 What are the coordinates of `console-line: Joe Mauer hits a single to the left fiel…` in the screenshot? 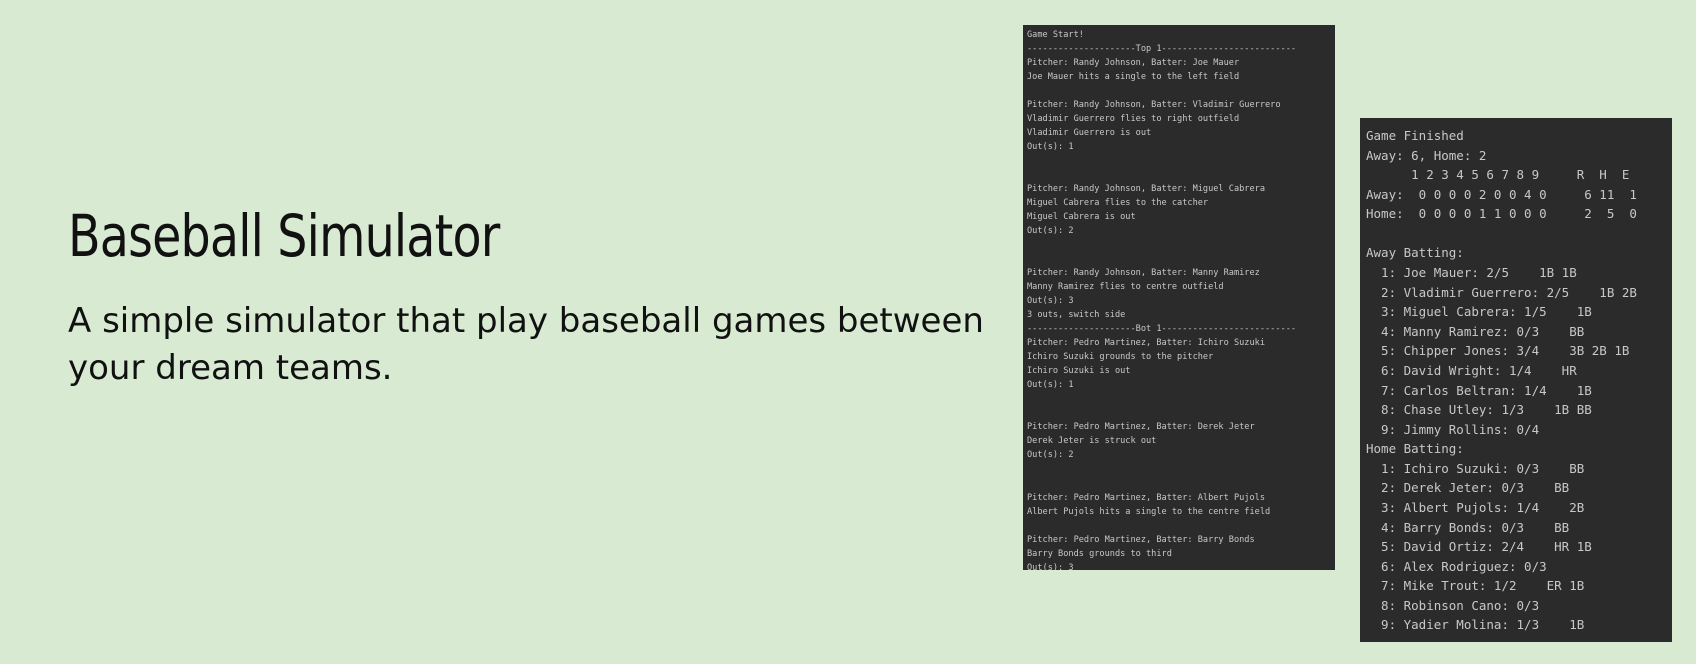 It's located at (1133, 77).